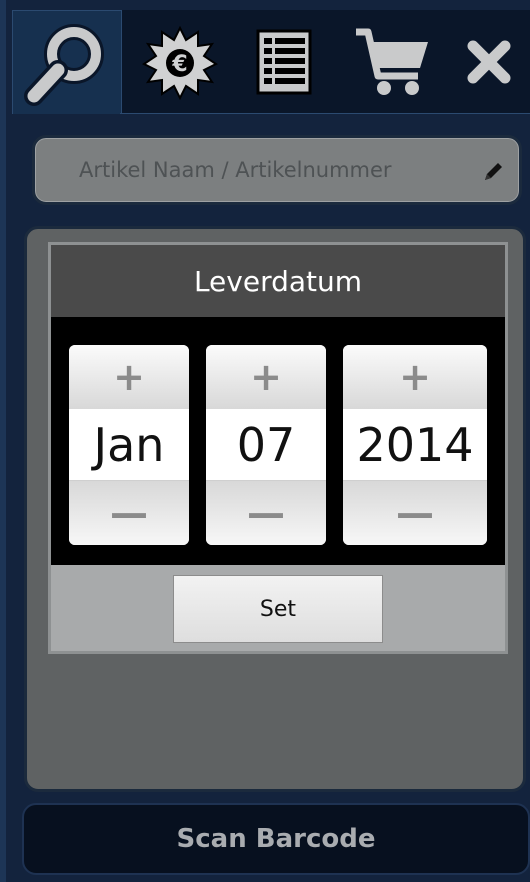 Image resolution: width=530 pixels, height=882 pixels. I want to click on tab-close, so click(489, 62).